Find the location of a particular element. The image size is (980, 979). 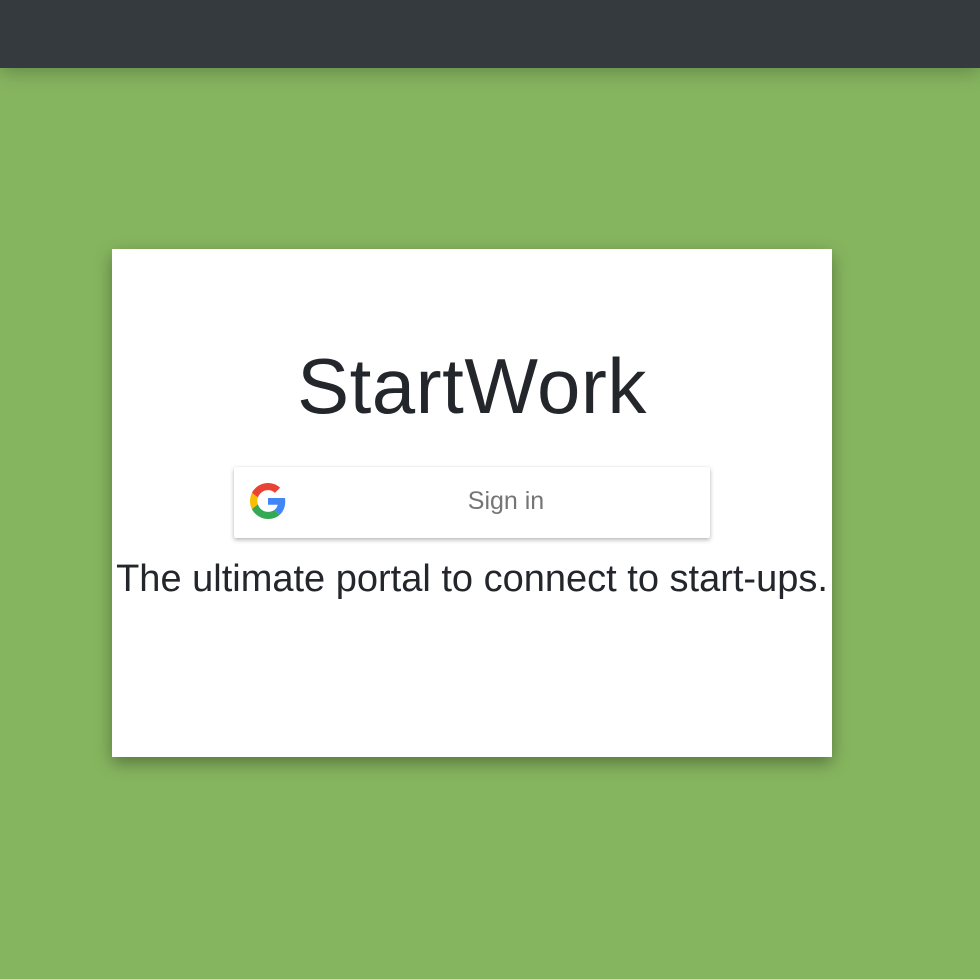

top-bar is located at coordinates (490, 34).